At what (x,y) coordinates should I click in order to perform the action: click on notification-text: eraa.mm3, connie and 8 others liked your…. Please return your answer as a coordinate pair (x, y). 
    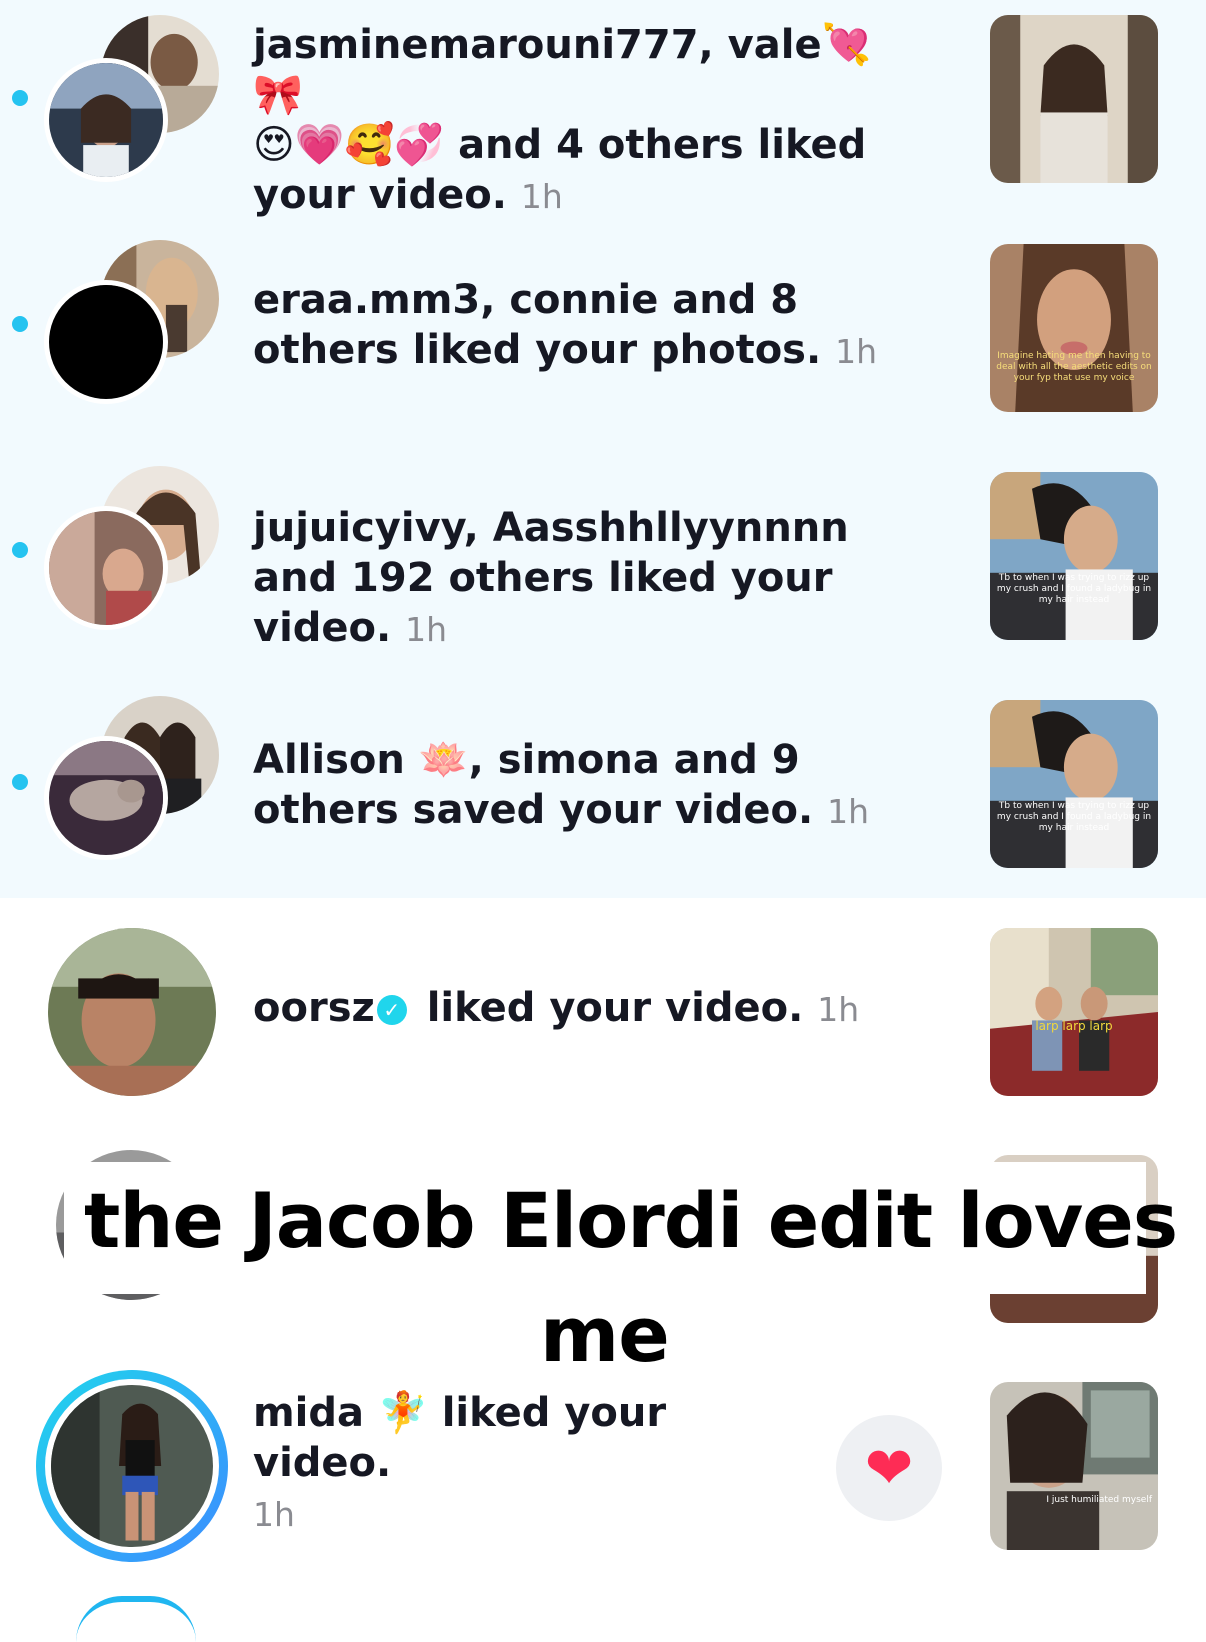
    Looking at the image, I should click on (565, 325).